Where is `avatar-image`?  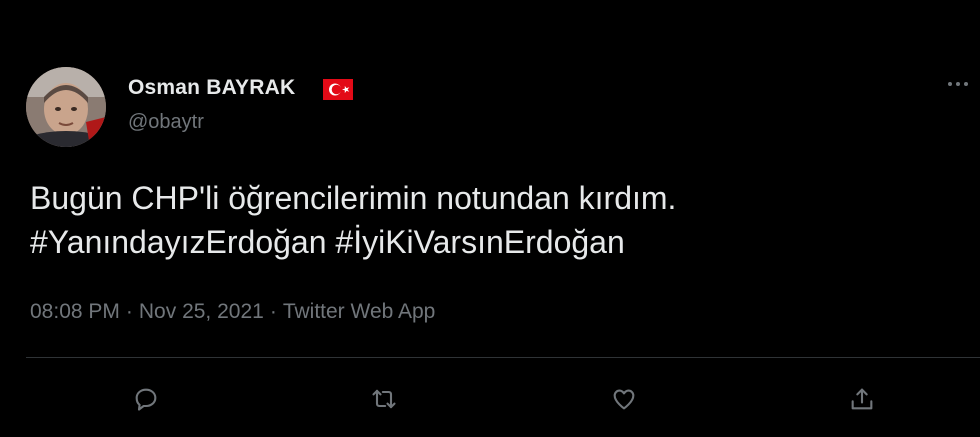
avatar-image is located at coordinates (66, 107).